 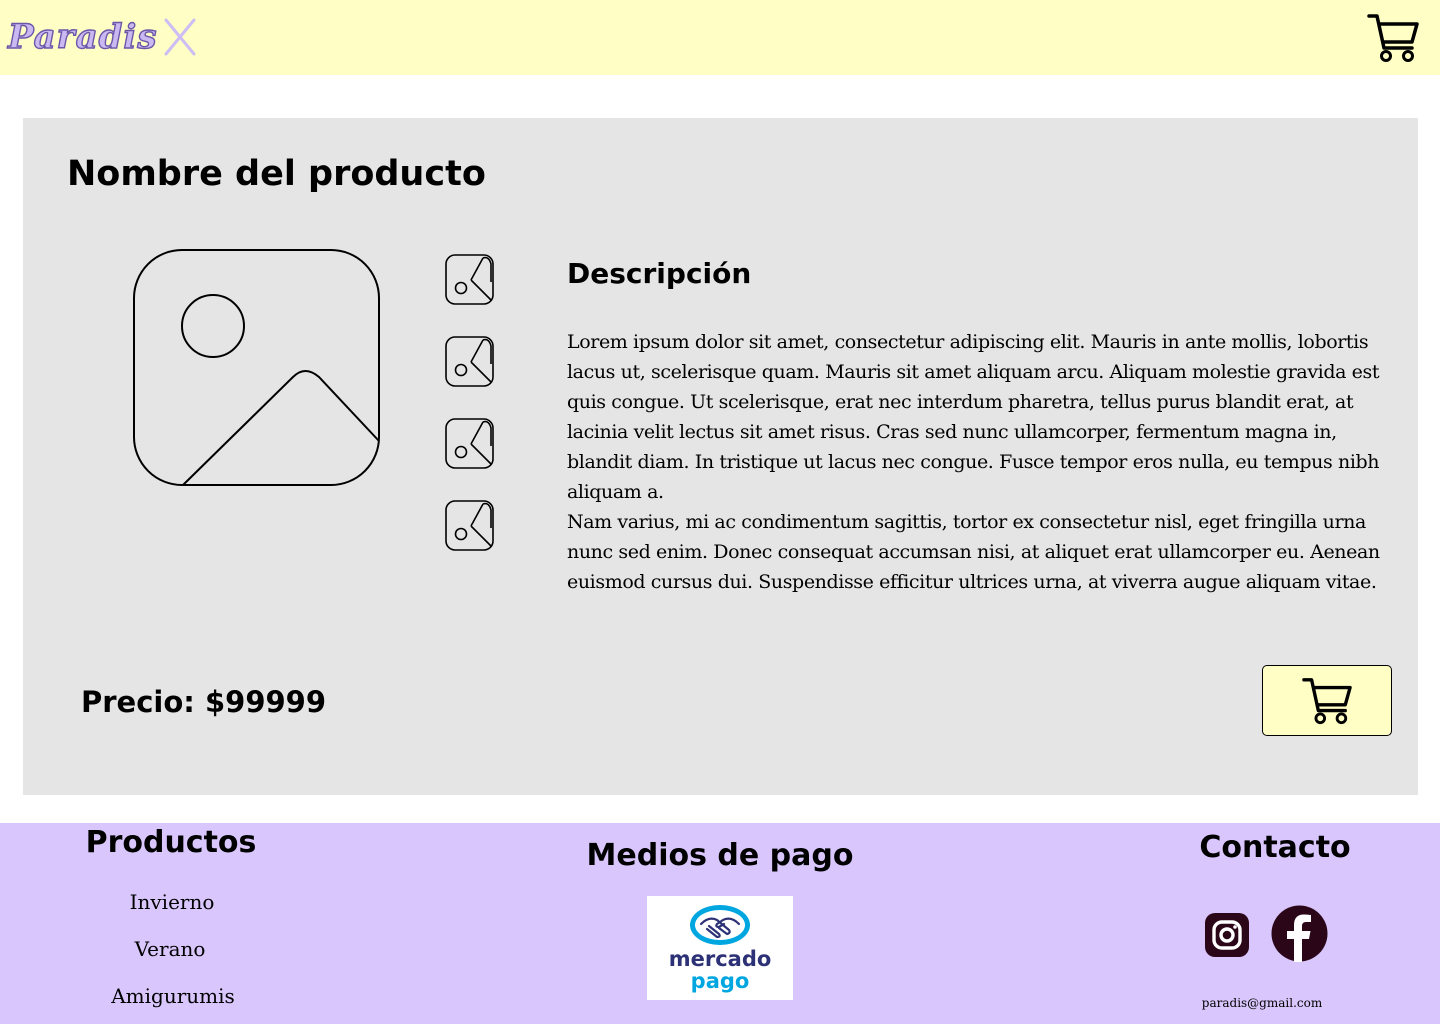 I want to click on contact-heading: Contacto, so click(x=1275, y=847).